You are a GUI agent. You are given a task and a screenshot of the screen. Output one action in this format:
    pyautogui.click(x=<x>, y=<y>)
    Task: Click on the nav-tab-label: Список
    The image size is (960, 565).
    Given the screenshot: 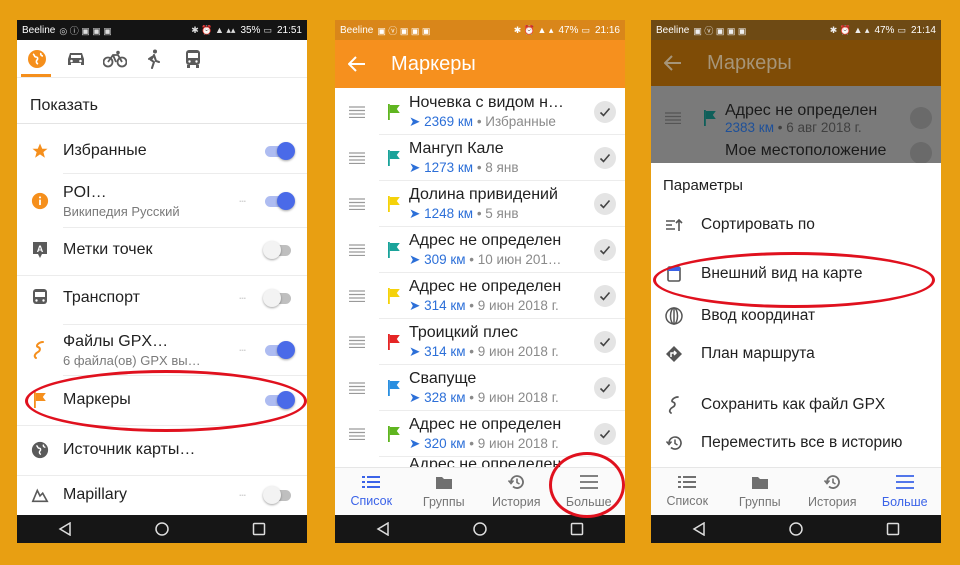 What is the action you would take?
    pyautogui.click(x=687, y=501)
    